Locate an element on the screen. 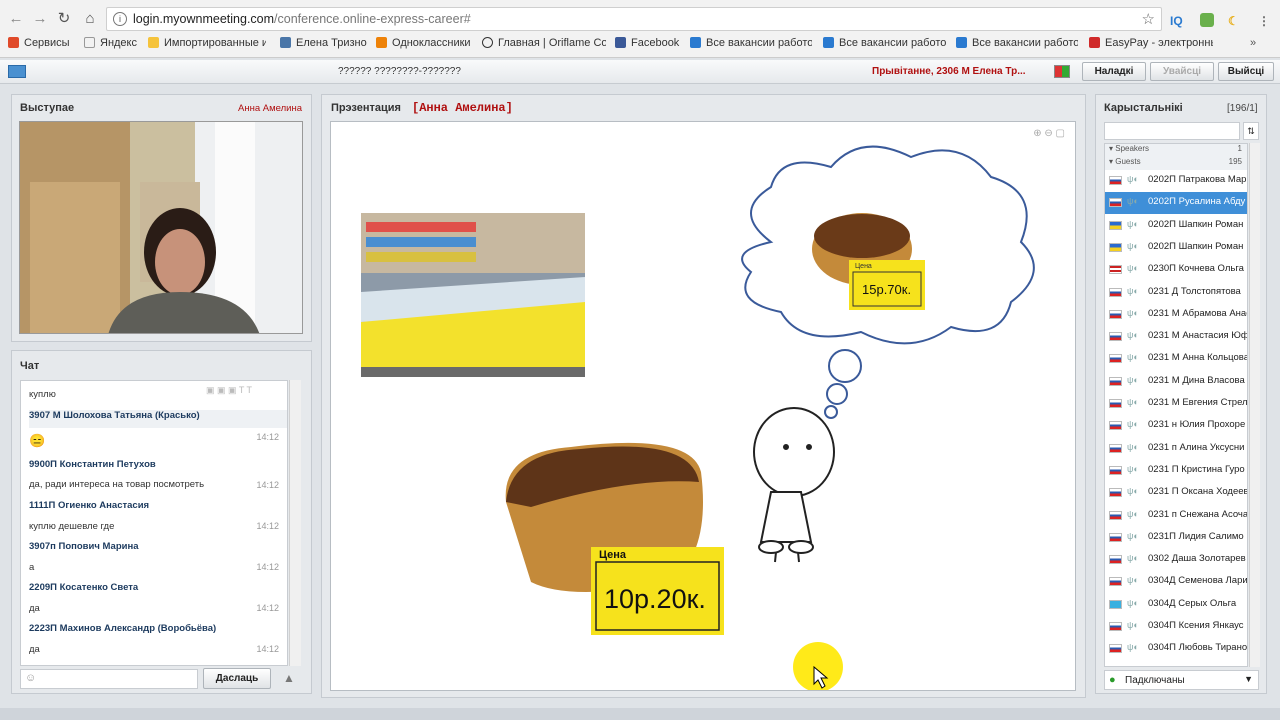 The height and width of the screenshot is (720, 1280). send-button: Даслаць is located at coordinates (237, 678).